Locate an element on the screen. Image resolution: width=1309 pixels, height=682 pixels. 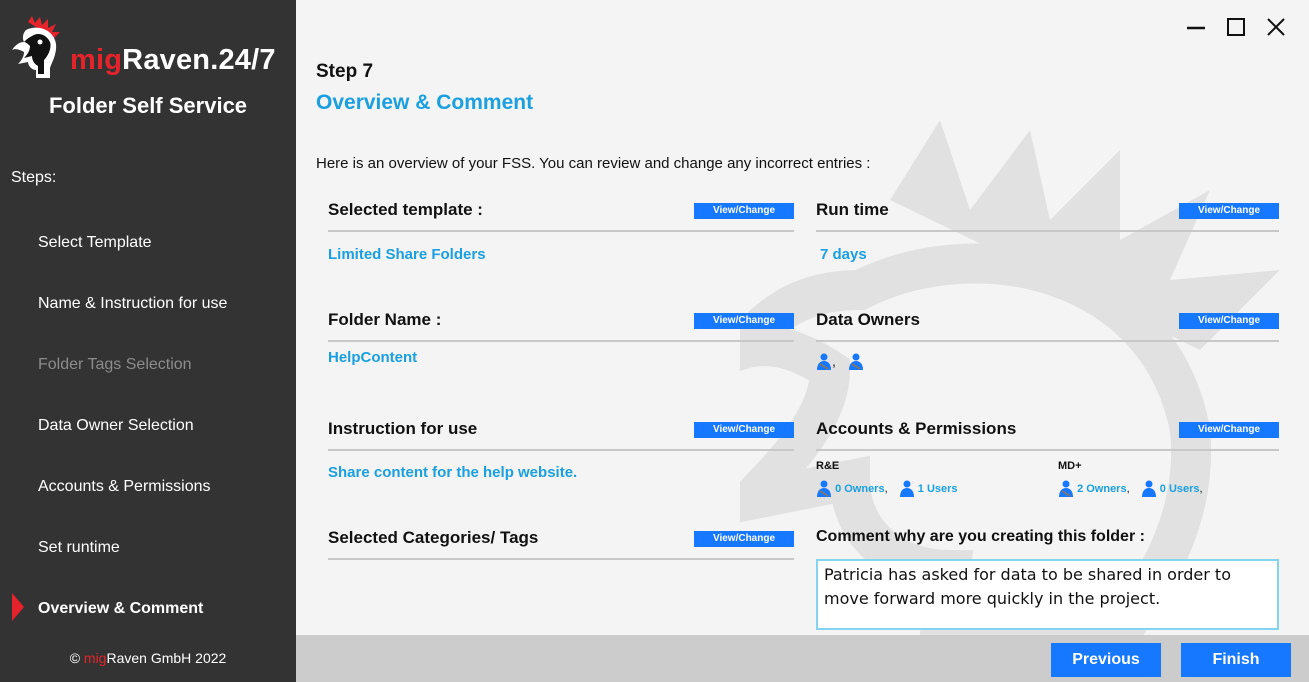
view-change-instruction-button: View/Change is located at coordinates (744, 430).